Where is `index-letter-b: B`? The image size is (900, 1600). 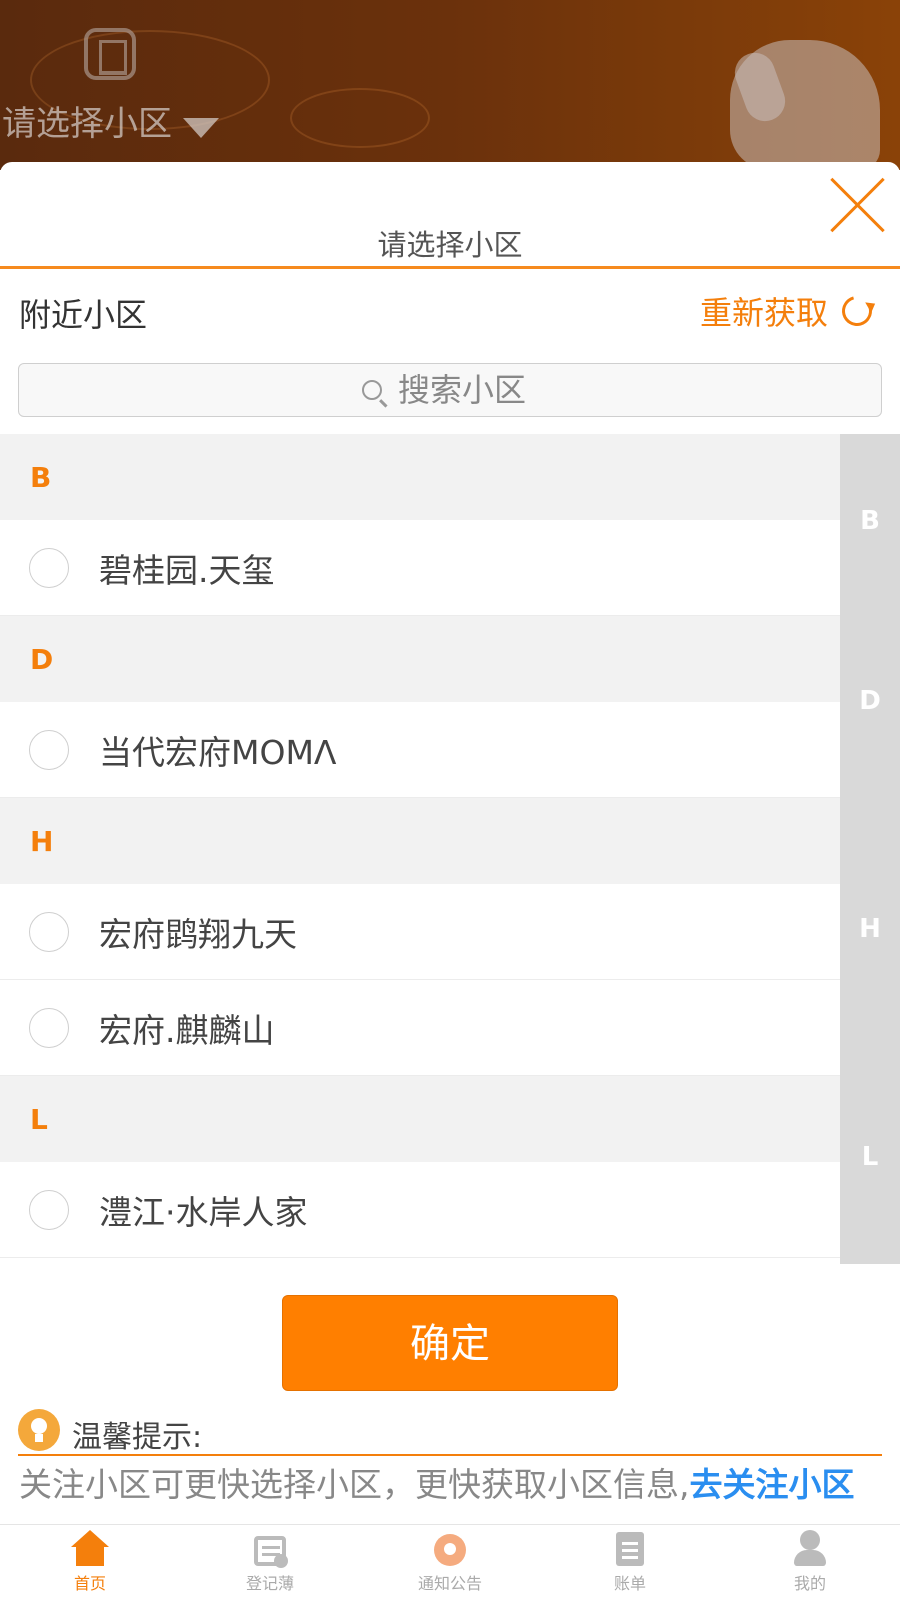 index-letter-b: B is located at coordinates (870, 521).